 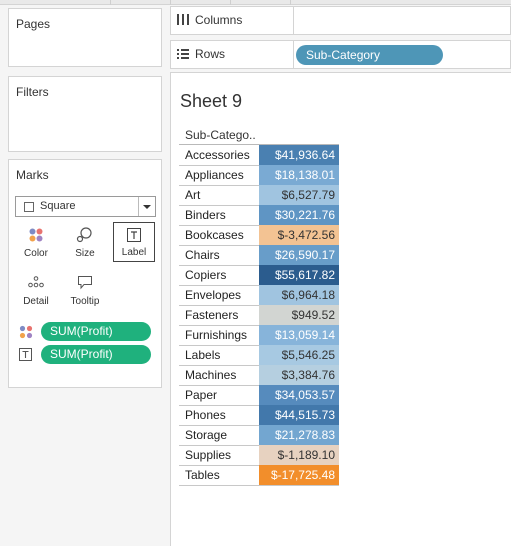 What do you see at coordinates (202, 255) in the screenshot?
I see `row-label: Chairs` at bounding box center [202, 255].